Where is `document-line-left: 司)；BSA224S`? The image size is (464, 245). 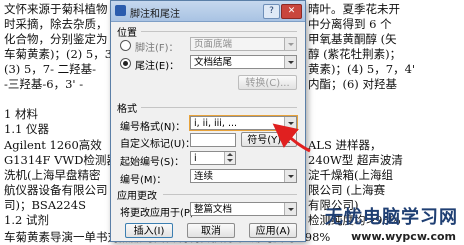 document-line-left: 司)；BSA224S is located at coordinates (45, 205).